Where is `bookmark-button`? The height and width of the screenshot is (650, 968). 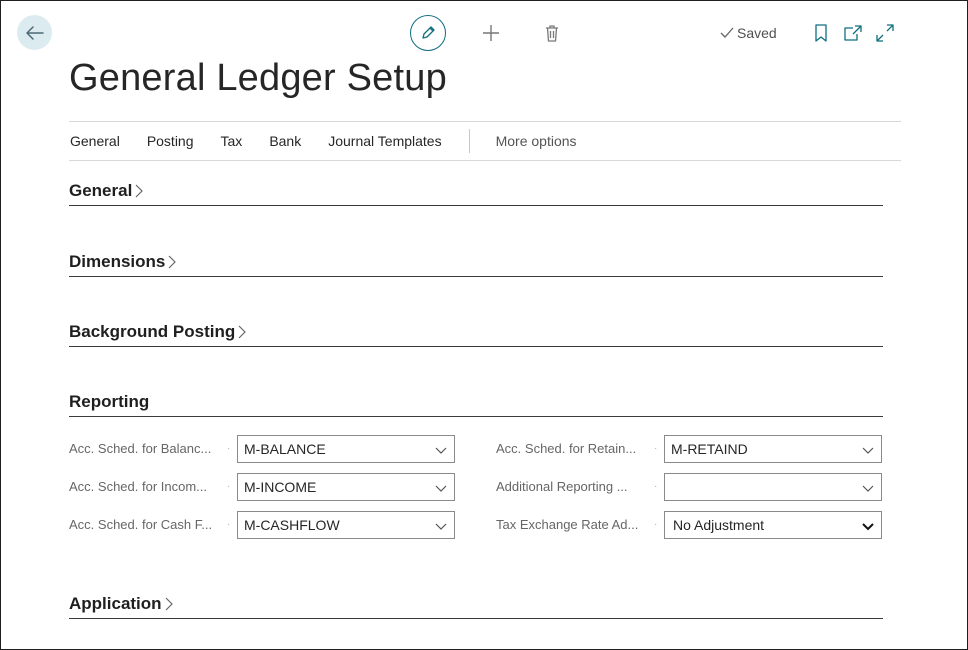 bookmark-button is located at coordinates (821, 33).